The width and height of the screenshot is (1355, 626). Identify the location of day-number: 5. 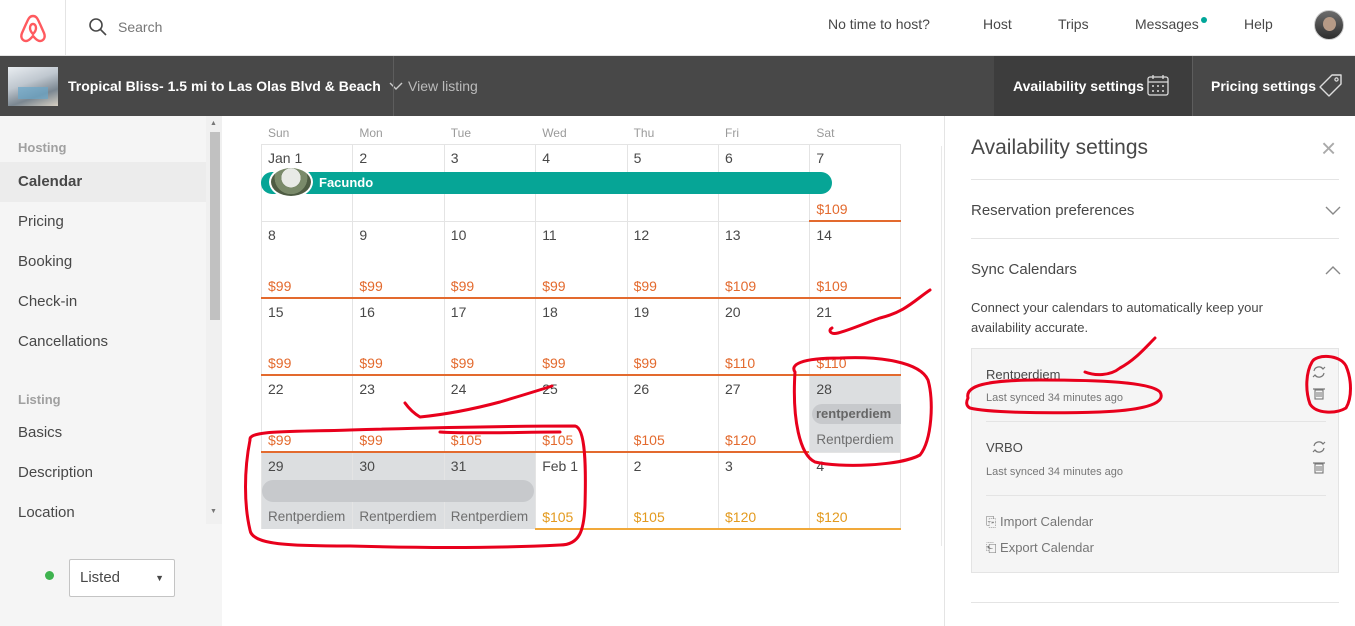
(637, 158).